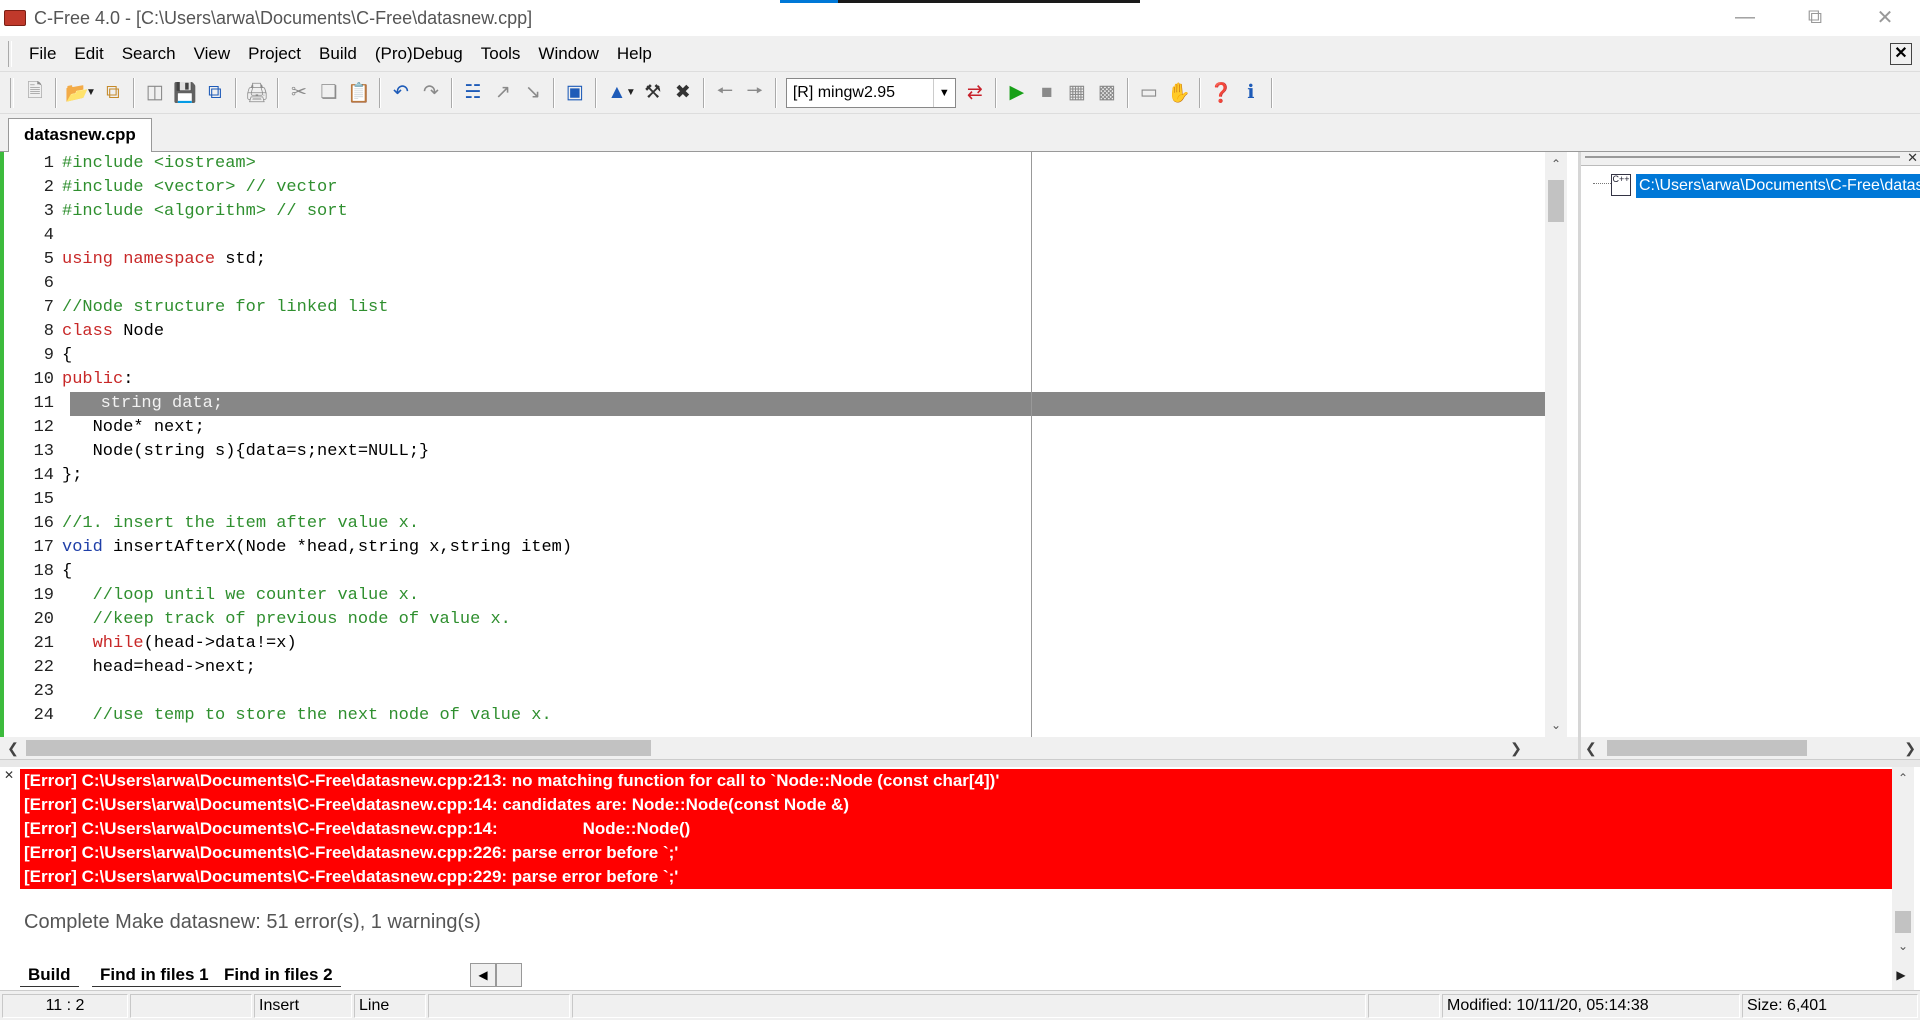  What do you see at coordinates (1047, 93) in the screenshot?
I see `stop-icon: ■` at bounding box center [1047, 93].